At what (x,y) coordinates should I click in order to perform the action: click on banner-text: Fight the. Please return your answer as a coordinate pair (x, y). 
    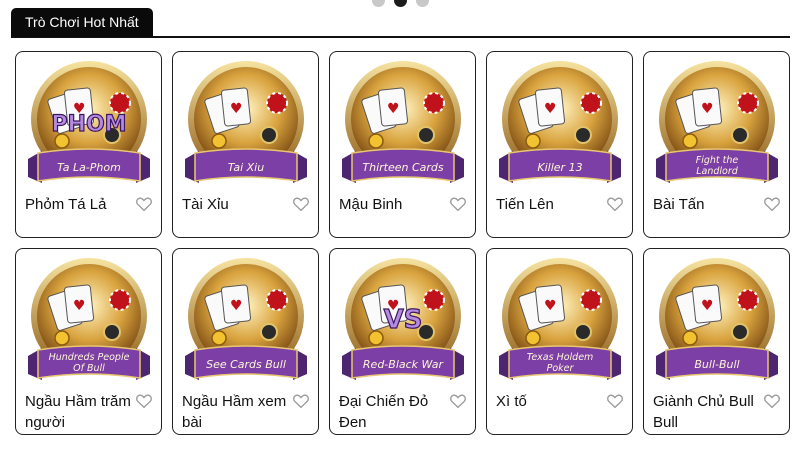
    Looking at the image, I should click on (717, 160).